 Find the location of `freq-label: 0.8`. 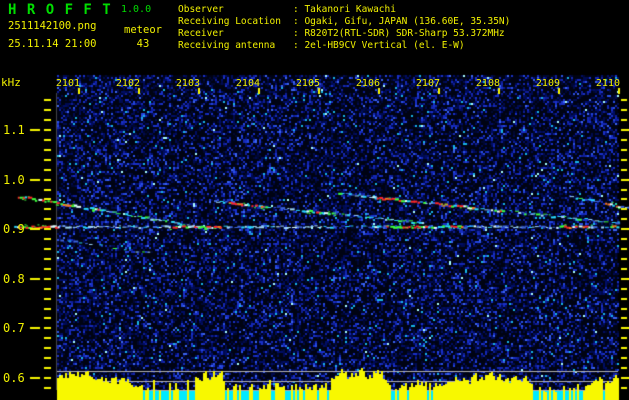

freq-label: 0.8 is located at coordinates (14, 278).